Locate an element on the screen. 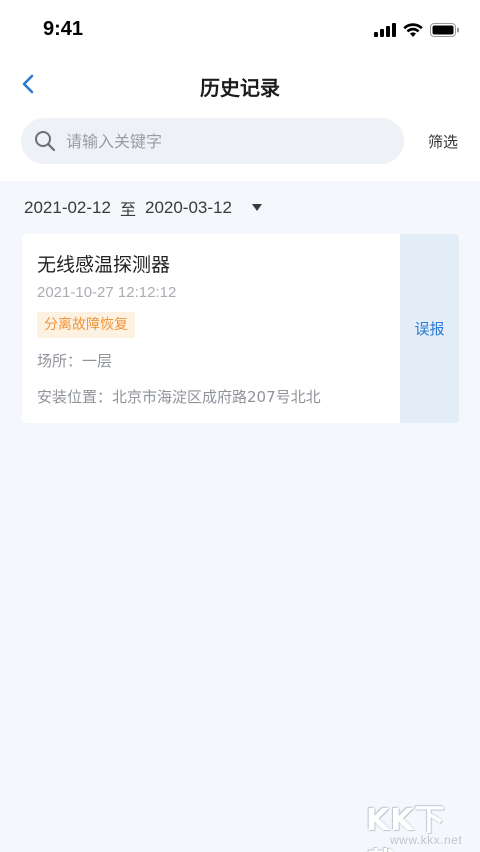 The image size is (480, 852). search-box is located at coordinates (212, 141).